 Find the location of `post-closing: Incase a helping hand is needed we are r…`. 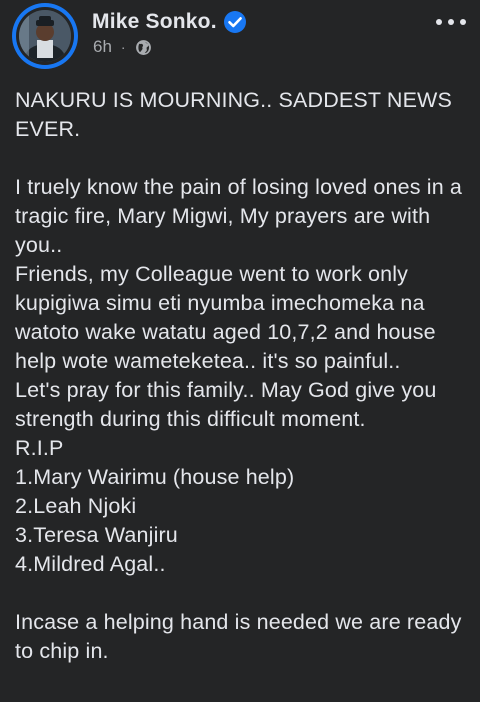

post-closing: Incase a helping hand is needed we are r… is located at coordinates (241, 636).